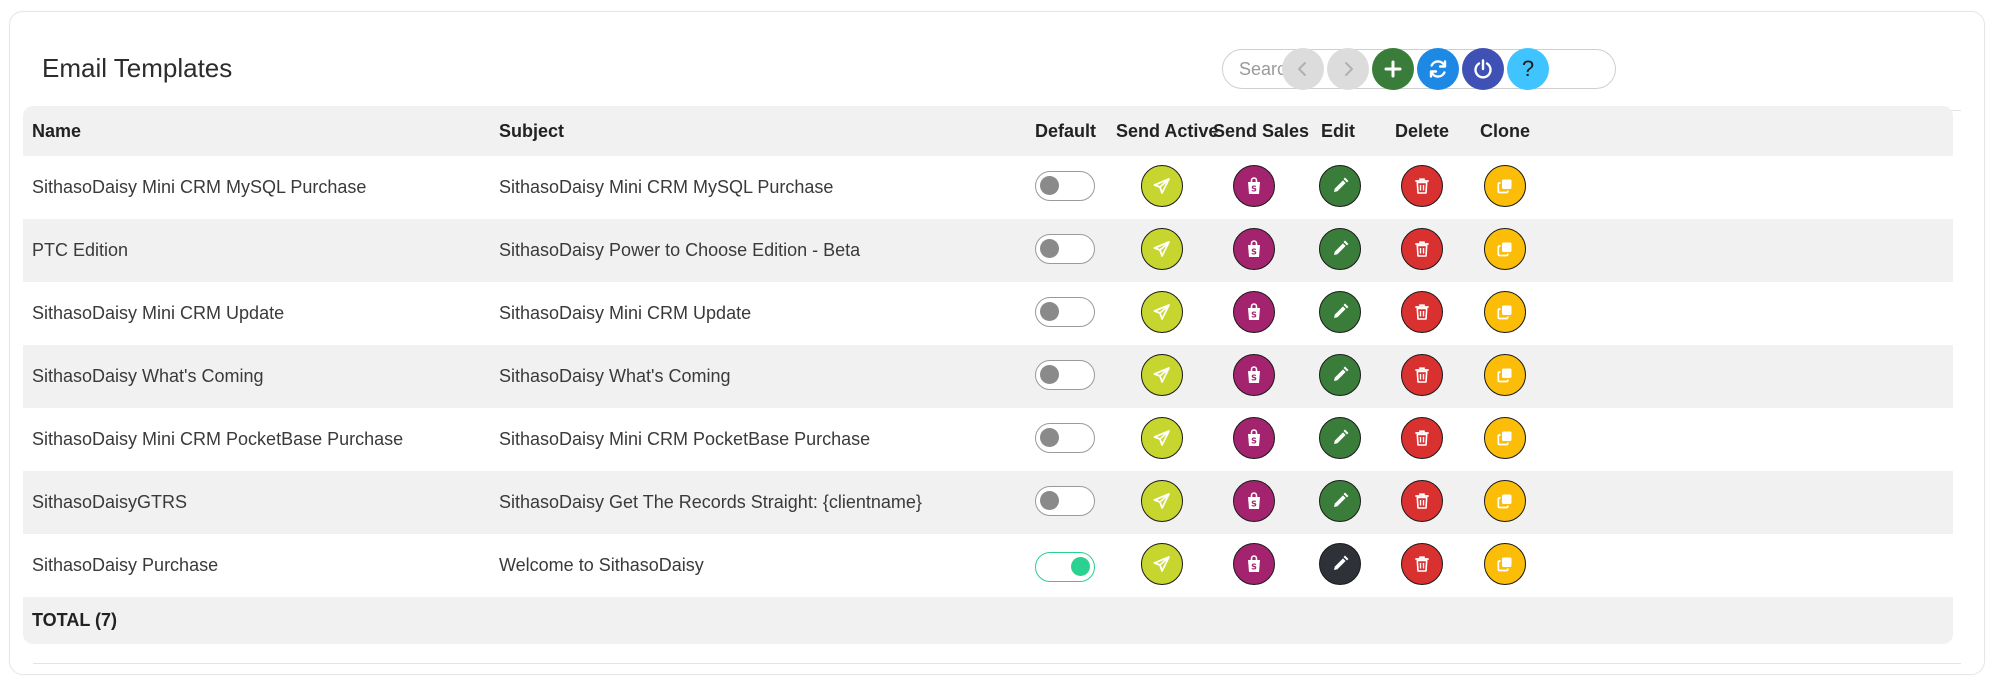 This screenshot has height=687, width=1994. I want to click on next-page-button, so click(1348, 69).